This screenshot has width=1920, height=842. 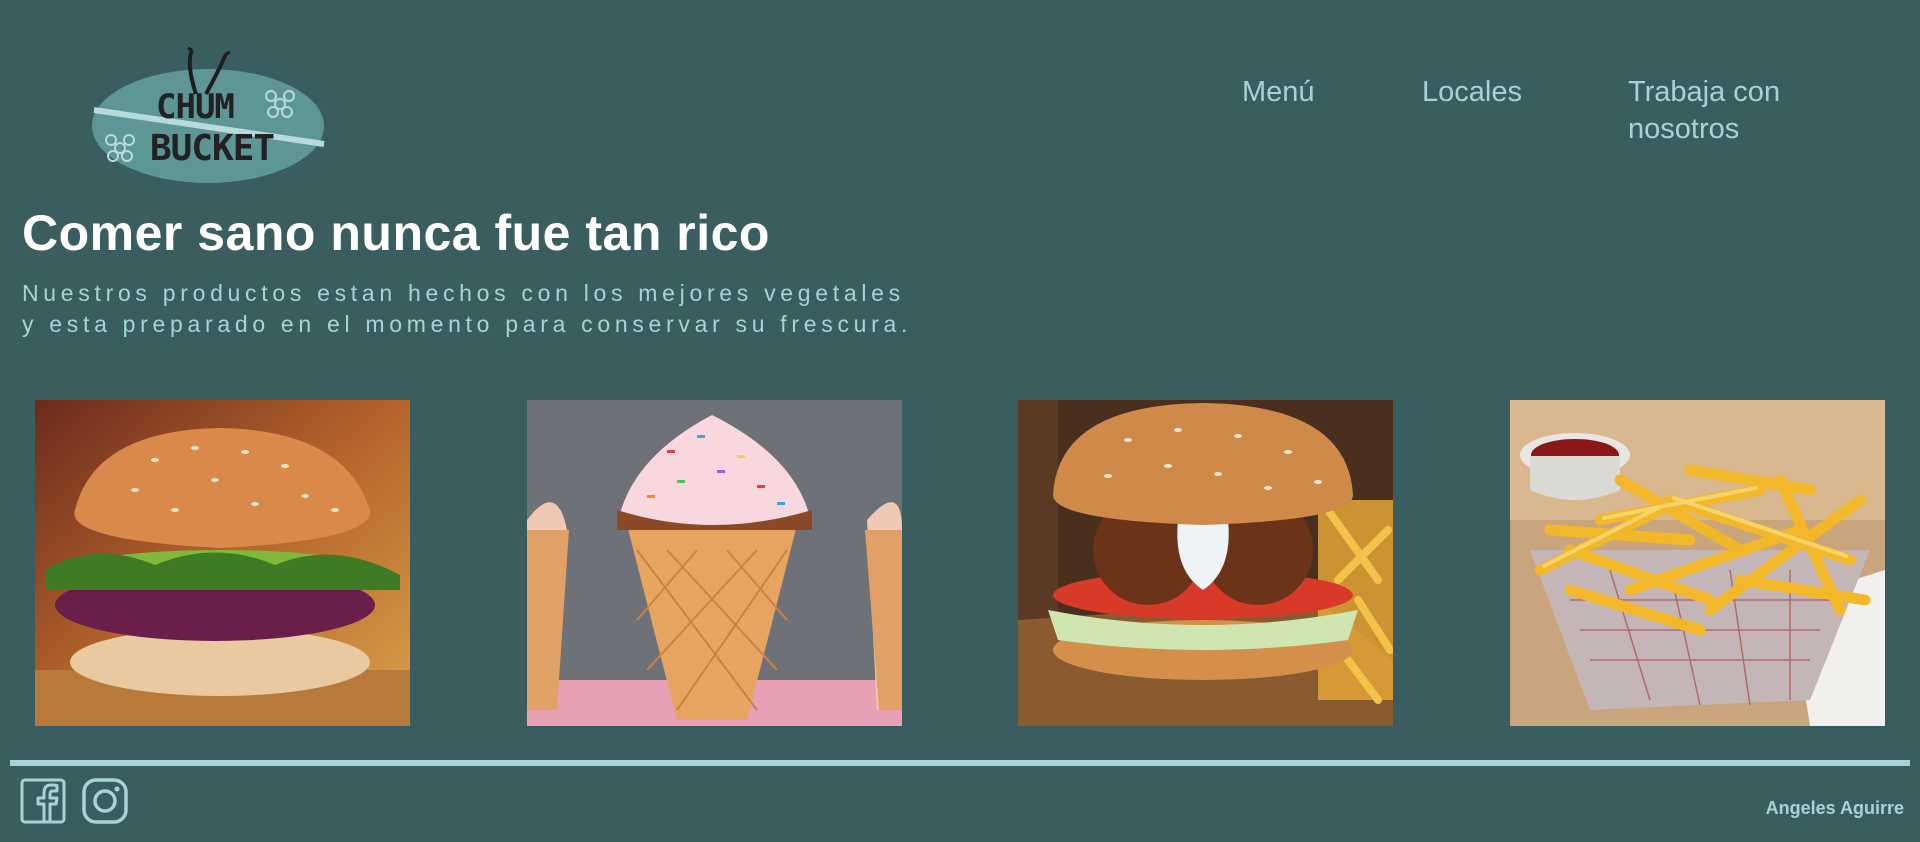 I want to click on veggie-burger-photo, so click(x=222, y=563).